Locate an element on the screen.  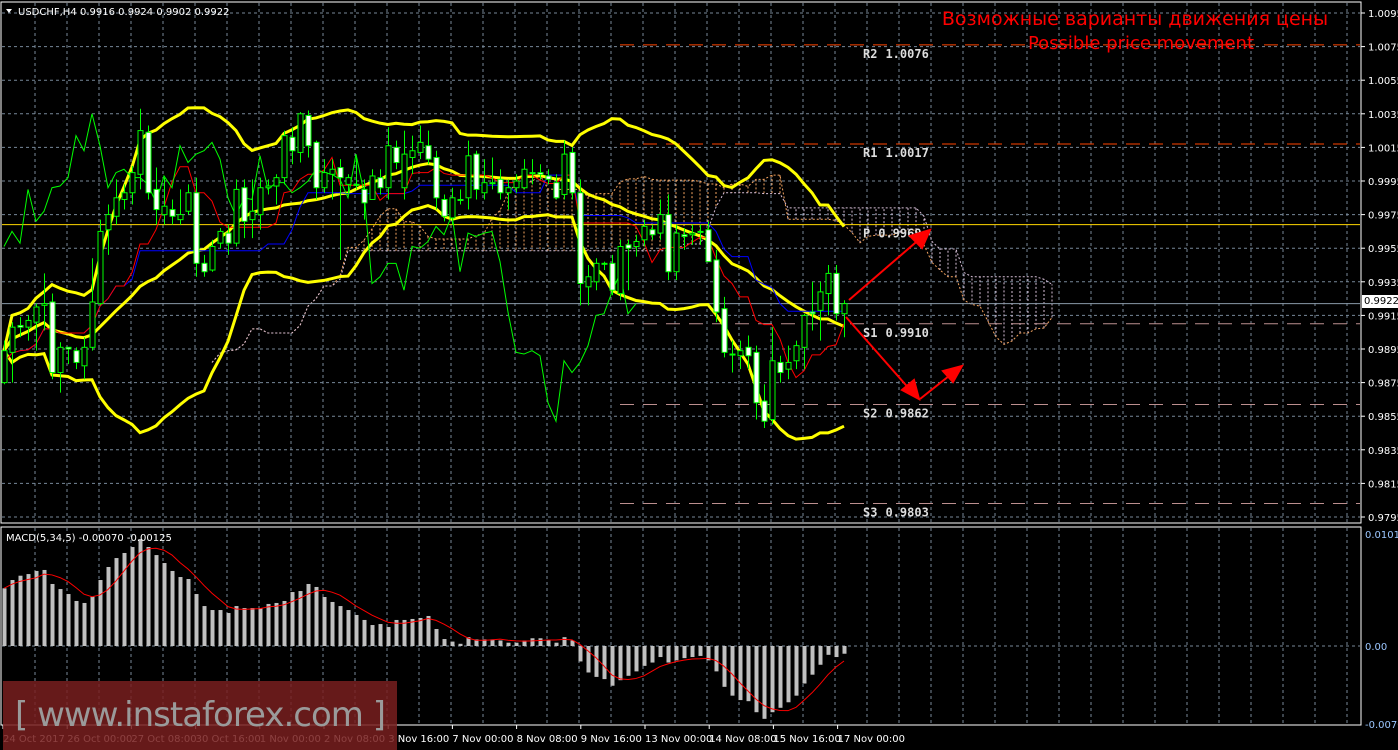
time-label: 3 Nov 16:00 is located at coordinates (418, 739).